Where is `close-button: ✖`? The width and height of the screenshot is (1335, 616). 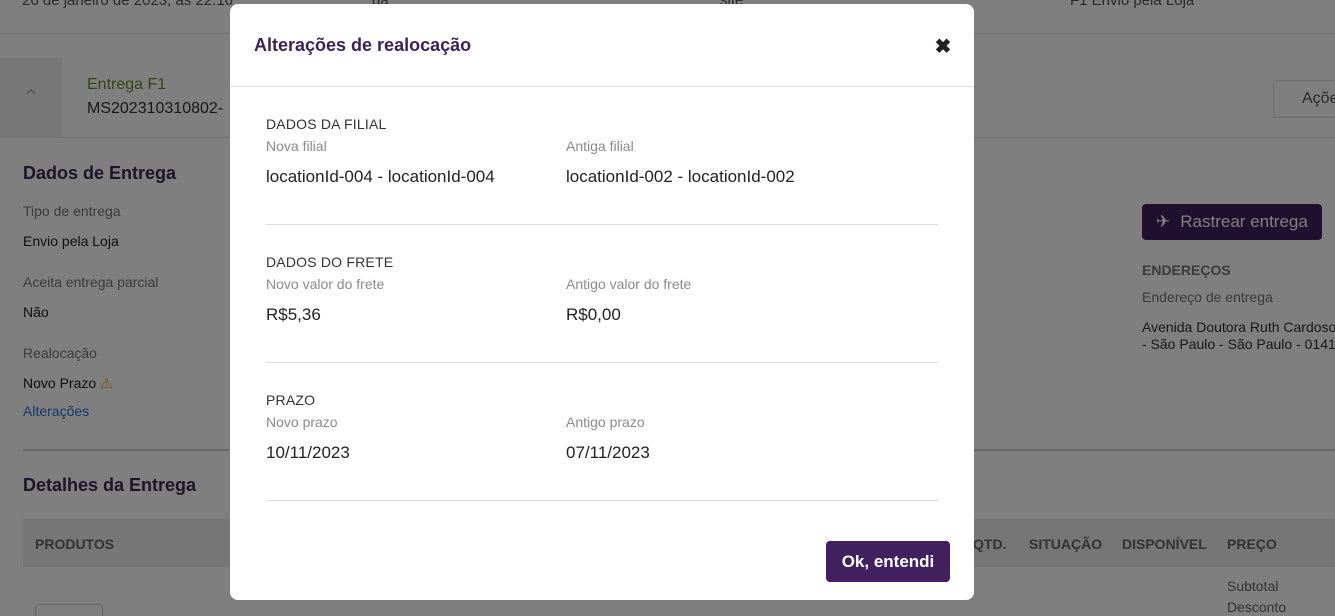
close-button: ✖ is located at coordinates (943, 46).